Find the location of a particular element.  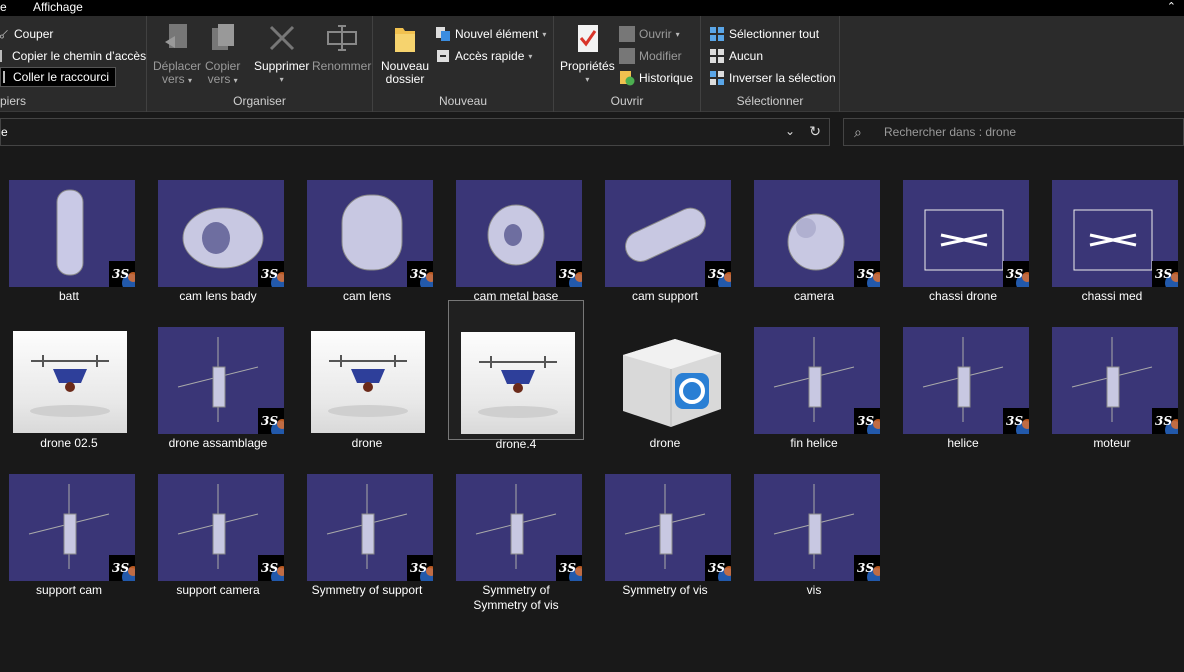

address-bar: e ⌄ ↻ is located at coordinates (415, 132).